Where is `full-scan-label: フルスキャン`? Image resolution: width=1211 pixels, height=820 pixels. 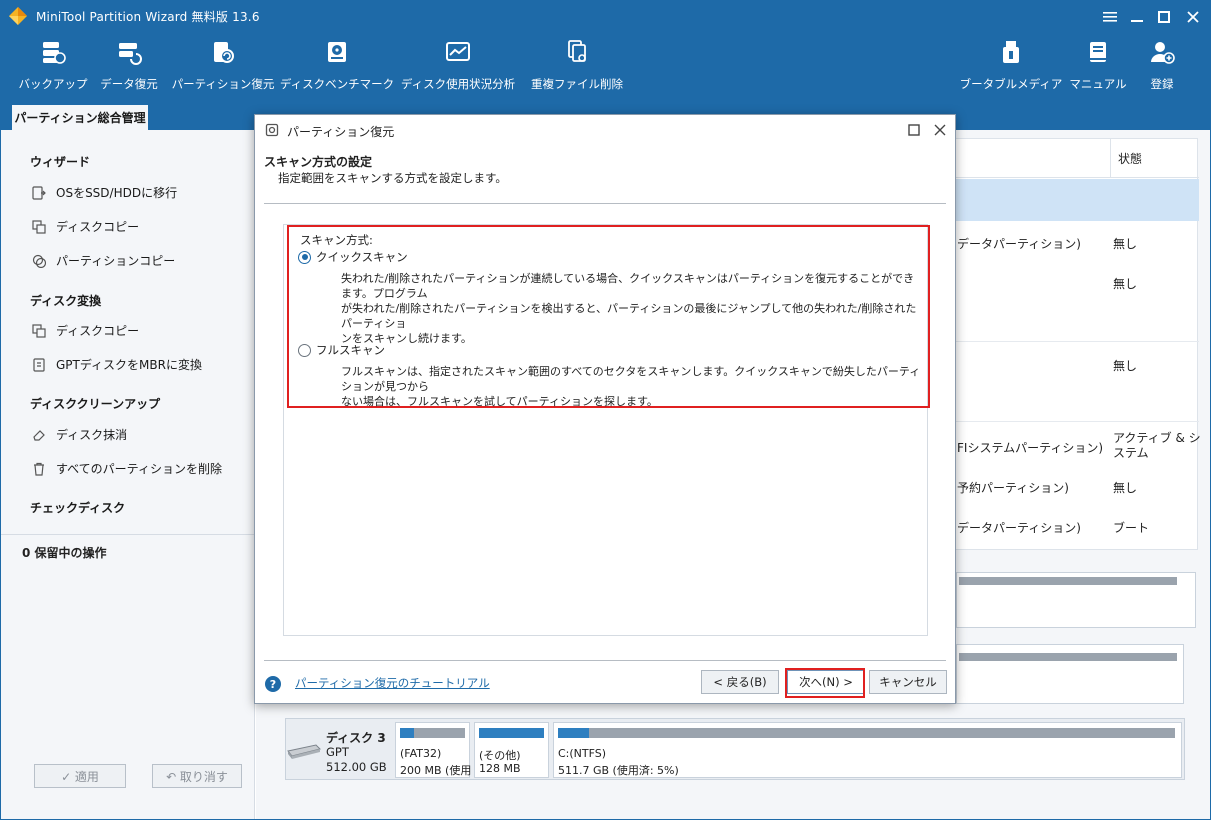
full-scan-label: フルスキャン is located at coordinates (350, 350).